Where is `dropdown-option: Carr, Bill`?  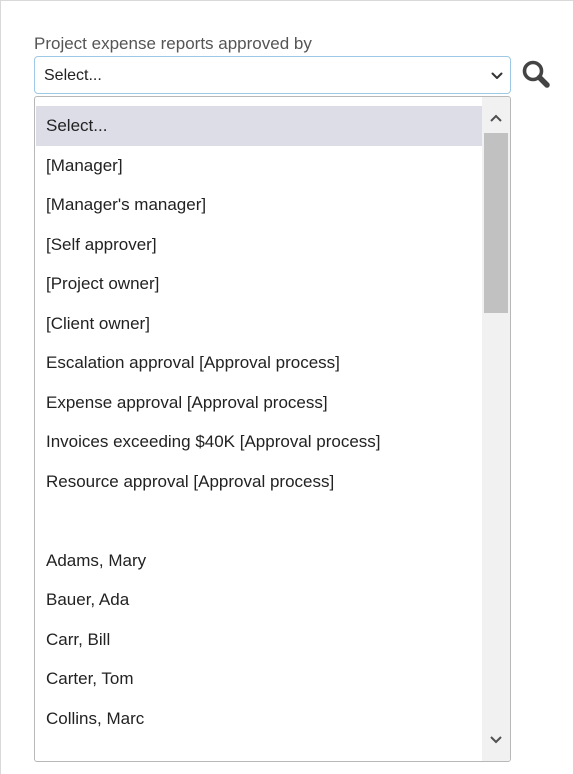 dropdown-option: Carr, Bill is located at coordinates (259, 640).